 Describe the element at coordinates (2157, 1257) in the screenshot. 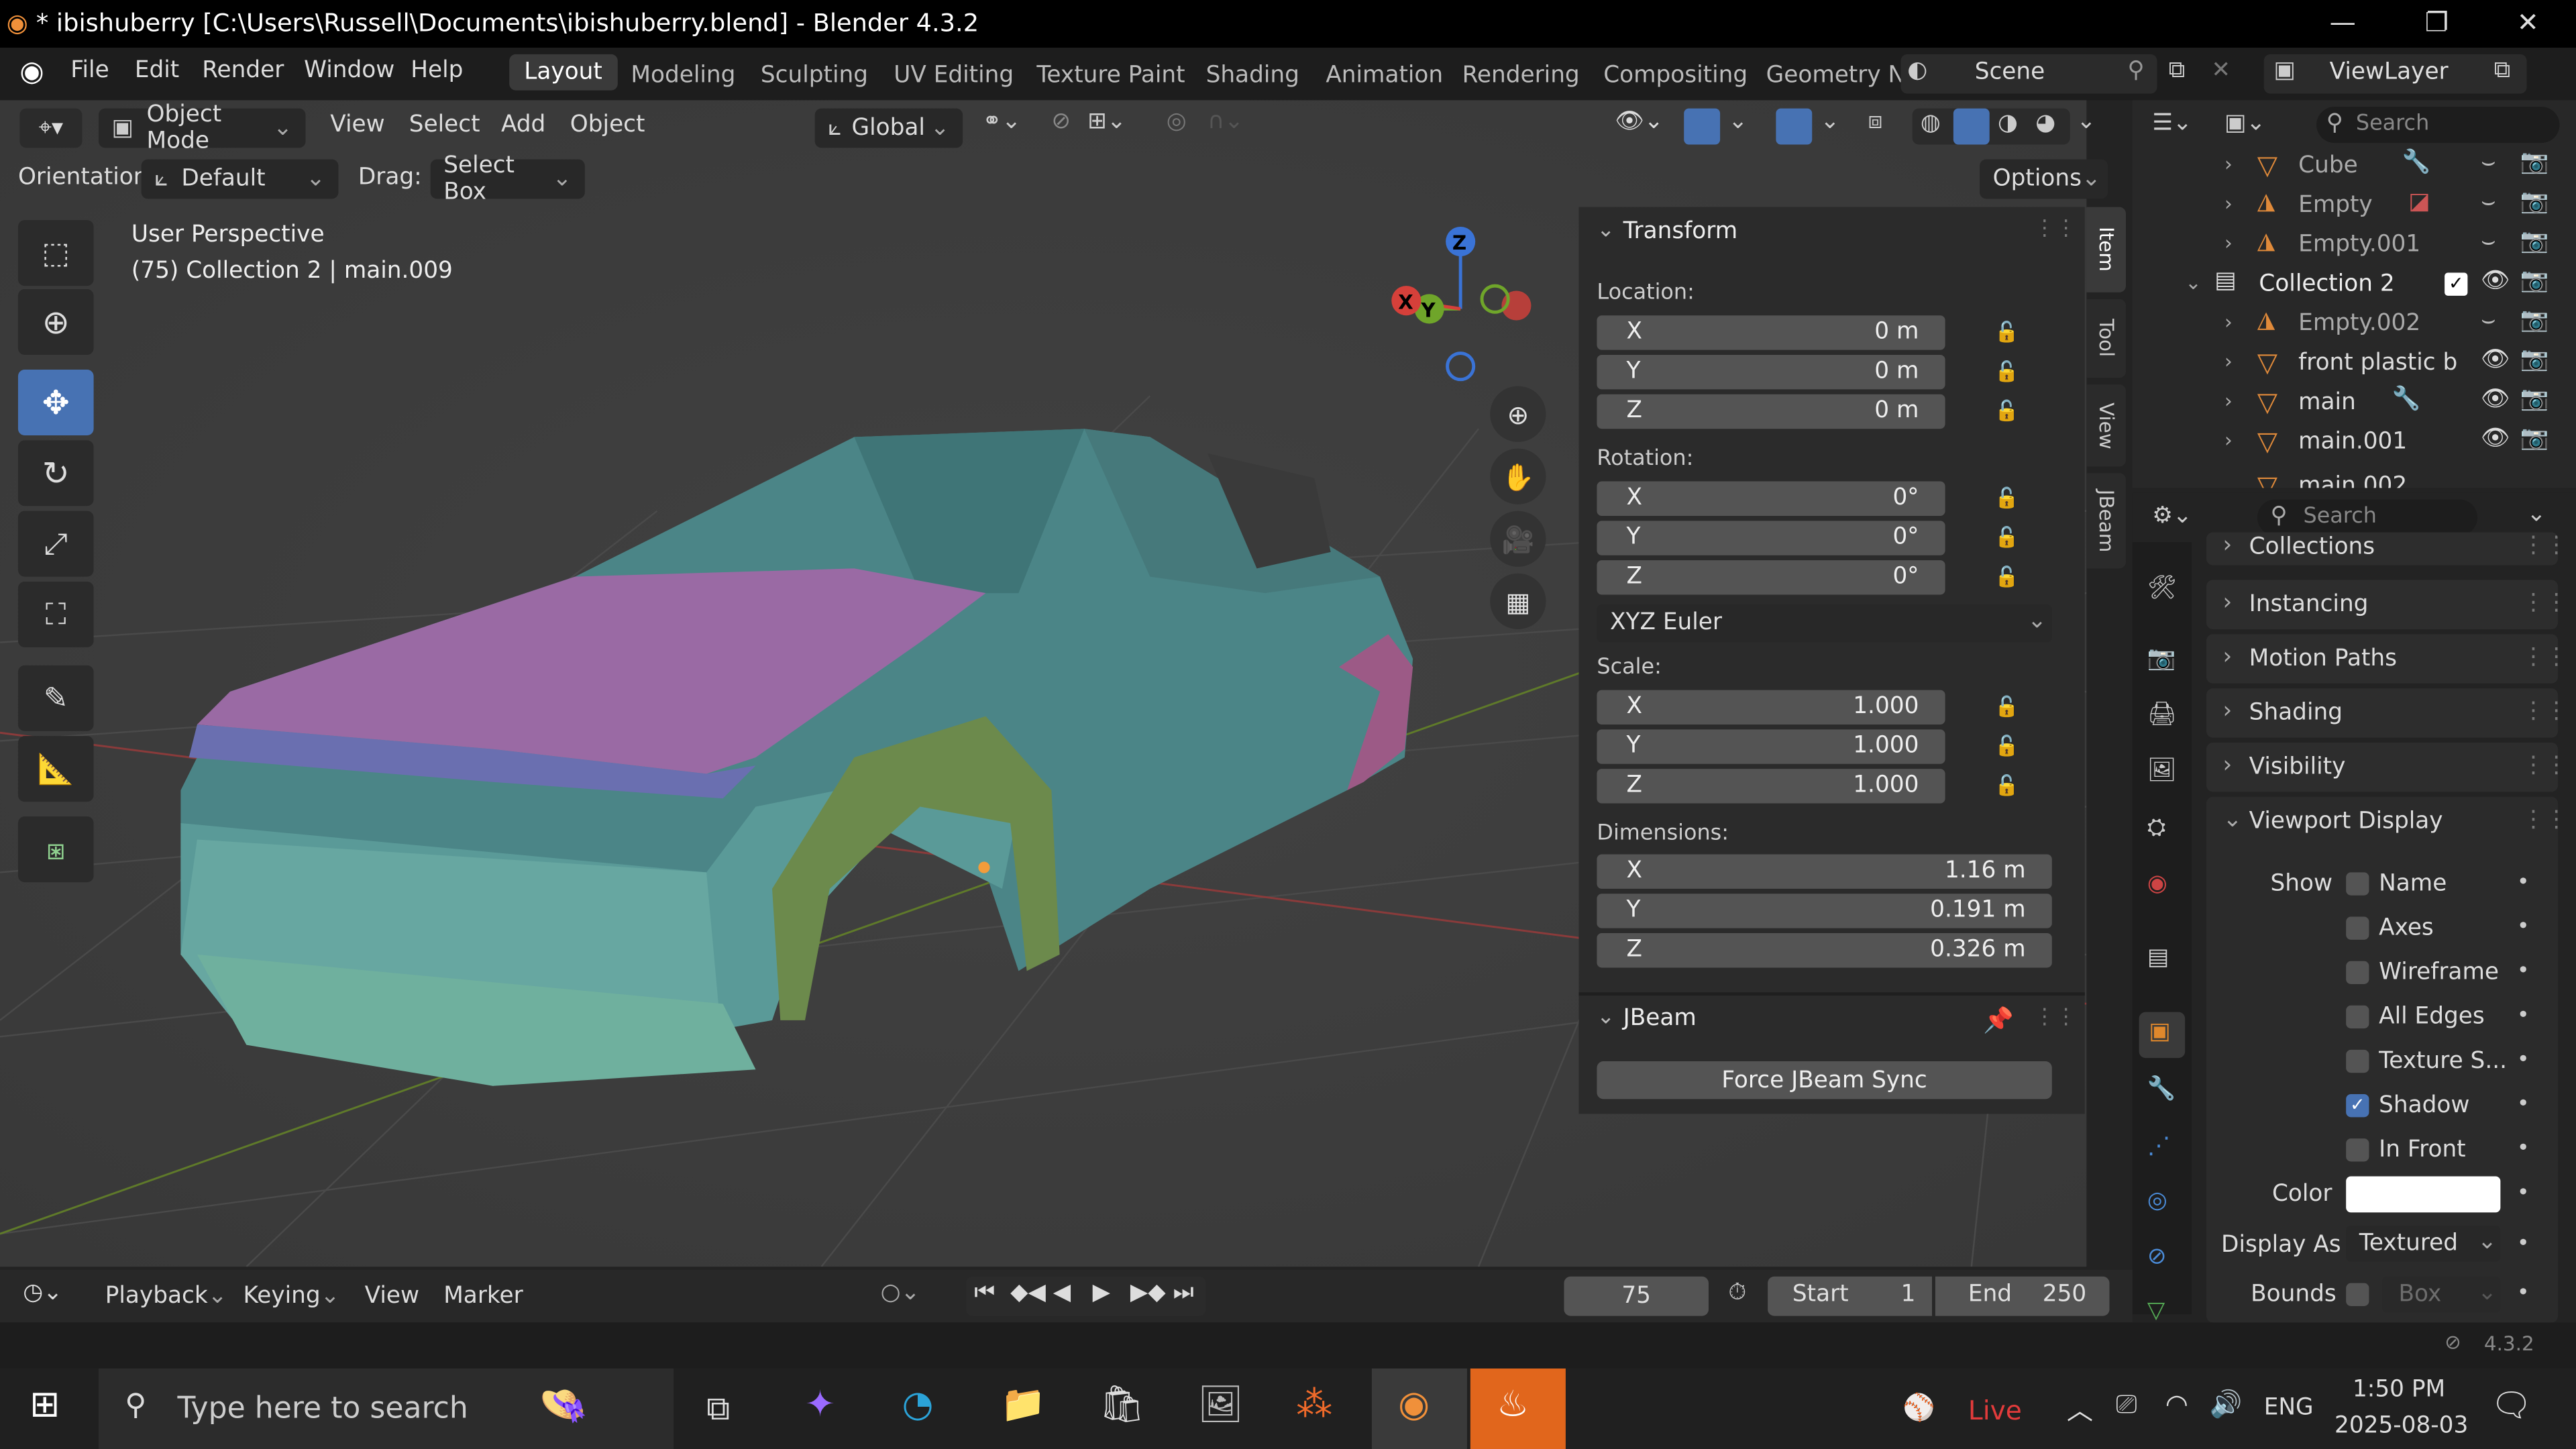

I see `constraints-tab-icon: ⊘` at that location.